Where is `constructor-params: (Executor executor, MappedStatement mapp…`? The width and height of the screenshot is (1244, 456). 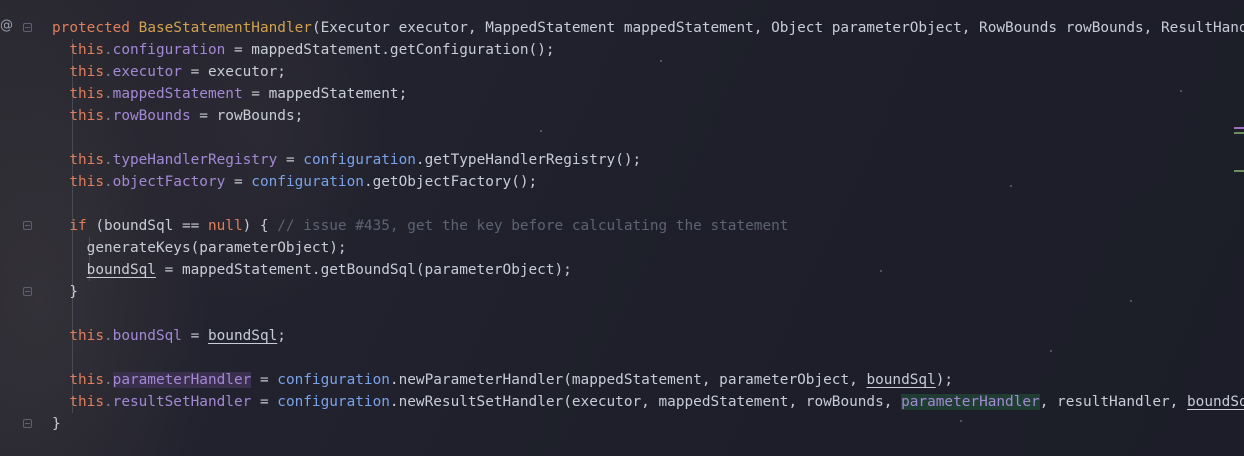
constructor-params: (Executor executor, MappedStatement mapp… is located at coordinates (777, 28).